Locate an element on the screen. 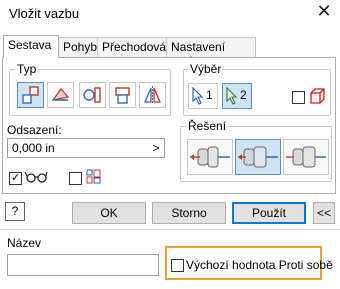  select-second-button: 2 is located at coordinates (237, 96).